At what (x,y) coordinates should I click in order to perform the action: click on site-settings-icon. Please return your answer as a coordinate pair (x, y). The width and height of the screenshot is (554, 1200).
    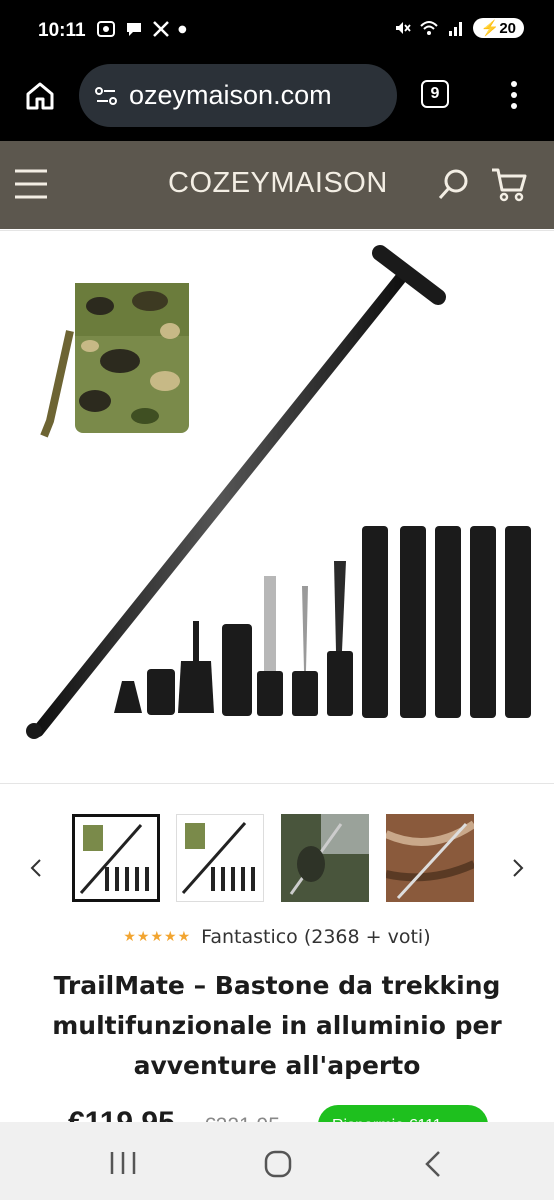
    Looking at the image, I should click on (106, 96).